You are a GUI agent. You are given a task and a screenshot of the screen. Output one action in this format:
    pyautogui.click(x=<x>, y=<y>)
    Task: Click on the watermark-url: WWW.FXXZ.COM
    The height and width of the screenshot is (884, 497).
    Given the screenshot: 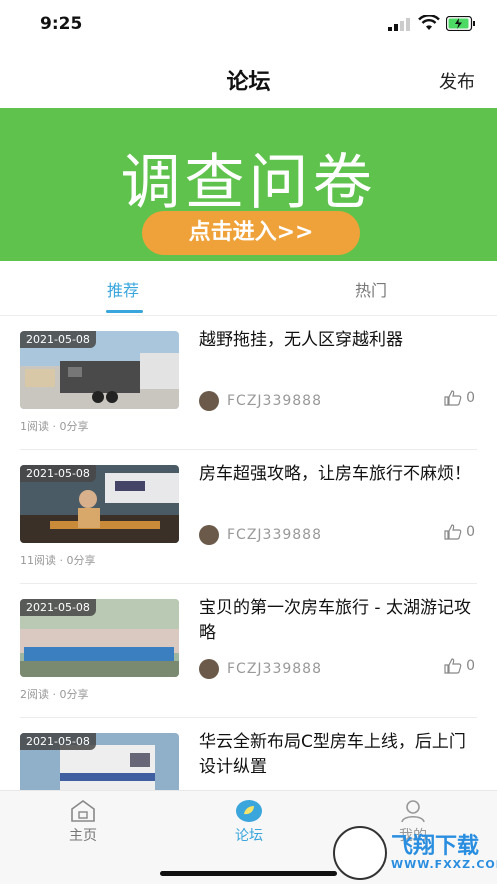 What is the action you would take?
    pyautogui.click(x=444, y=864)
    